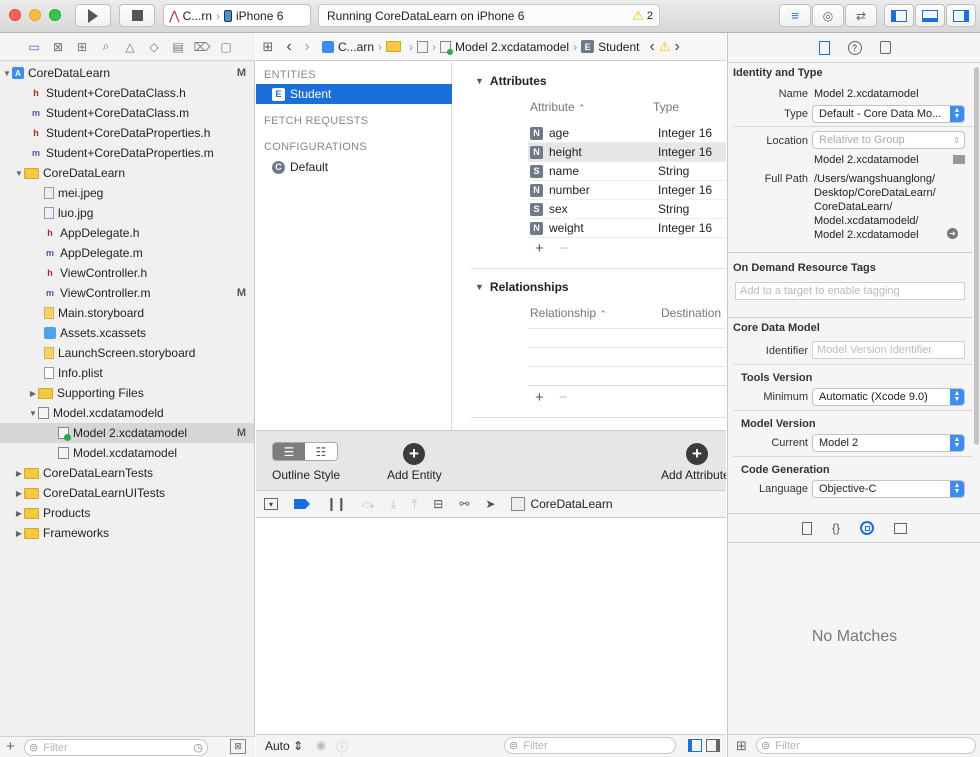  I want to click on zoom-window-button, so click(55, 15).